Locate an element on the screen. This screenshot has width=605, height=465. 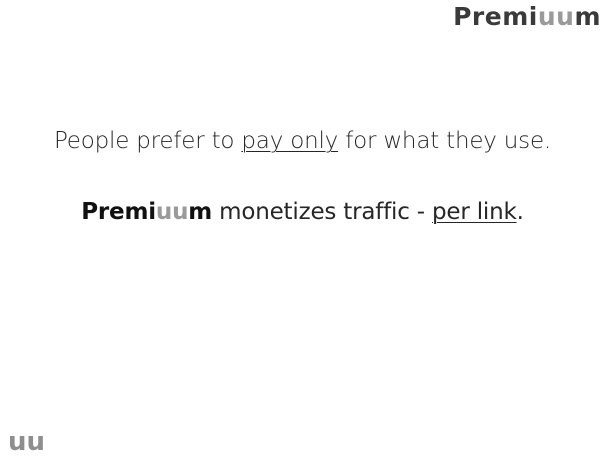
statement-line-2: Premiuum monetizes traffic - per link. is located at coordinates (302, 212).